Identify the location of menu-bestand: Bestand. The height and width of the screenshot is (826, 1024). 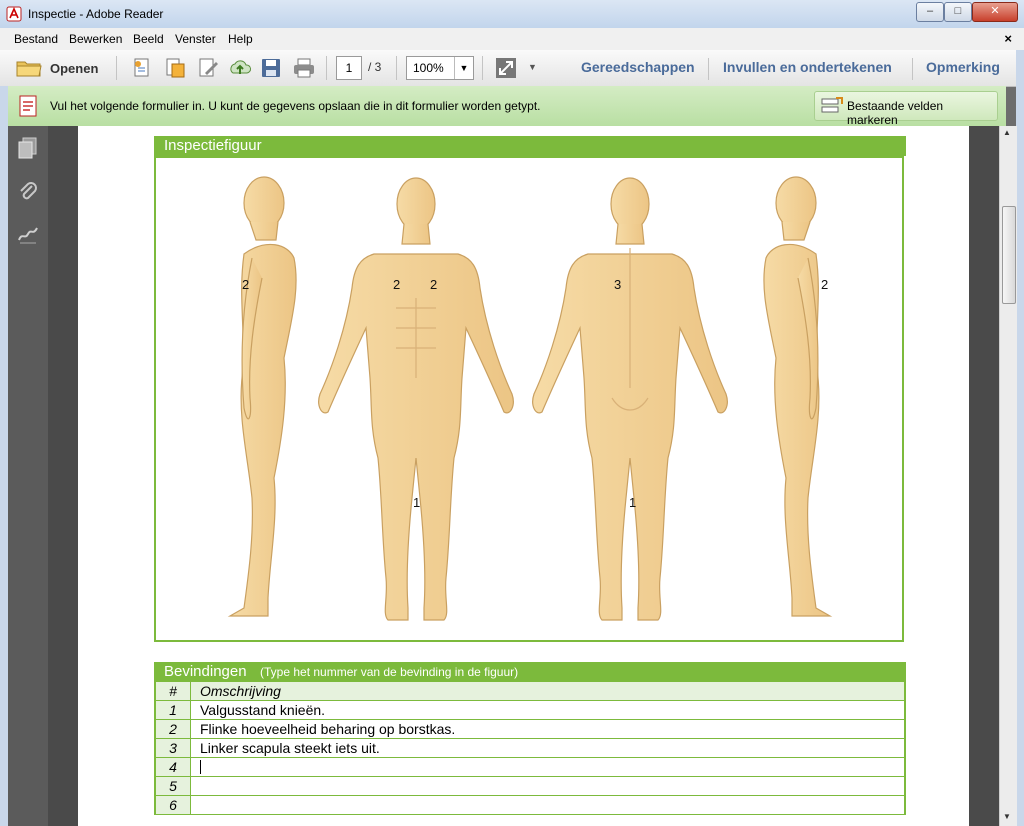
(36, 39).